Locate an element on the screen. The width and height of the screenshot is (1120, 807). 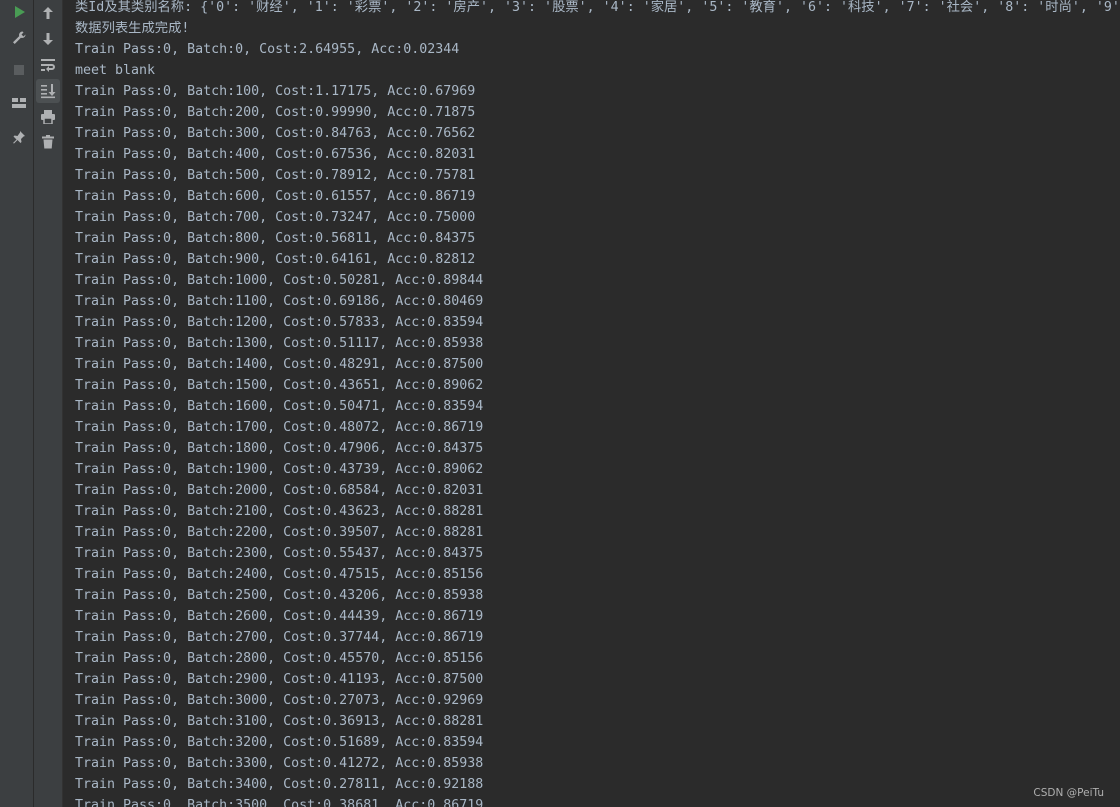
trash-icon is located at coordinates (48, 142).